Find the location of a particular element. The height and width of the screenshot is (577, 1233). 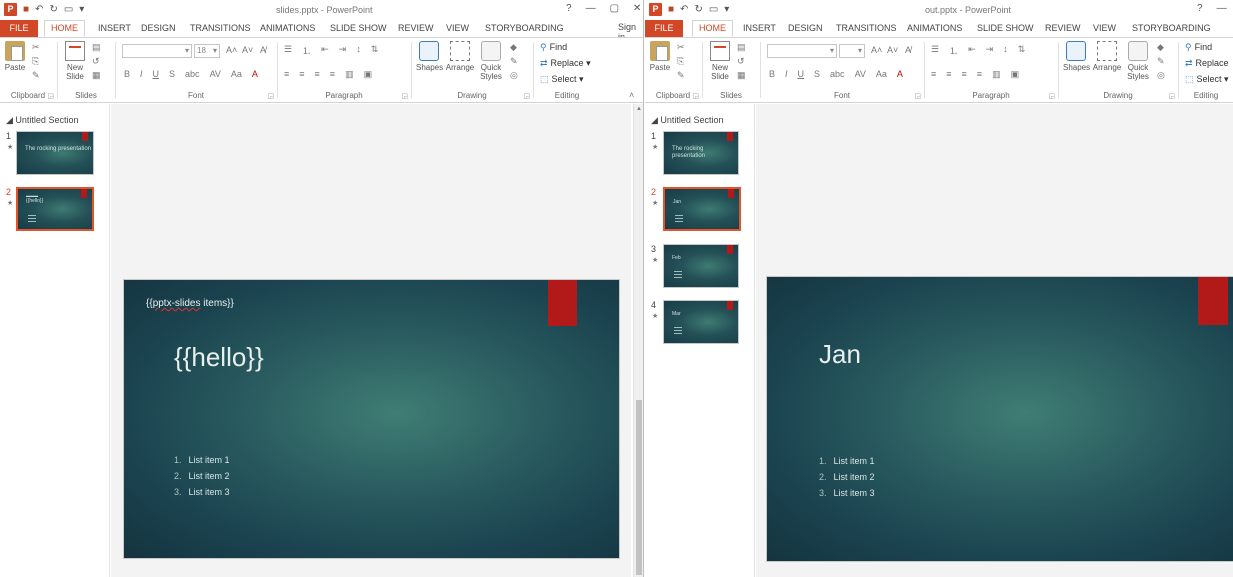

section-icon: ▦ is located at coordinates (96, 75).